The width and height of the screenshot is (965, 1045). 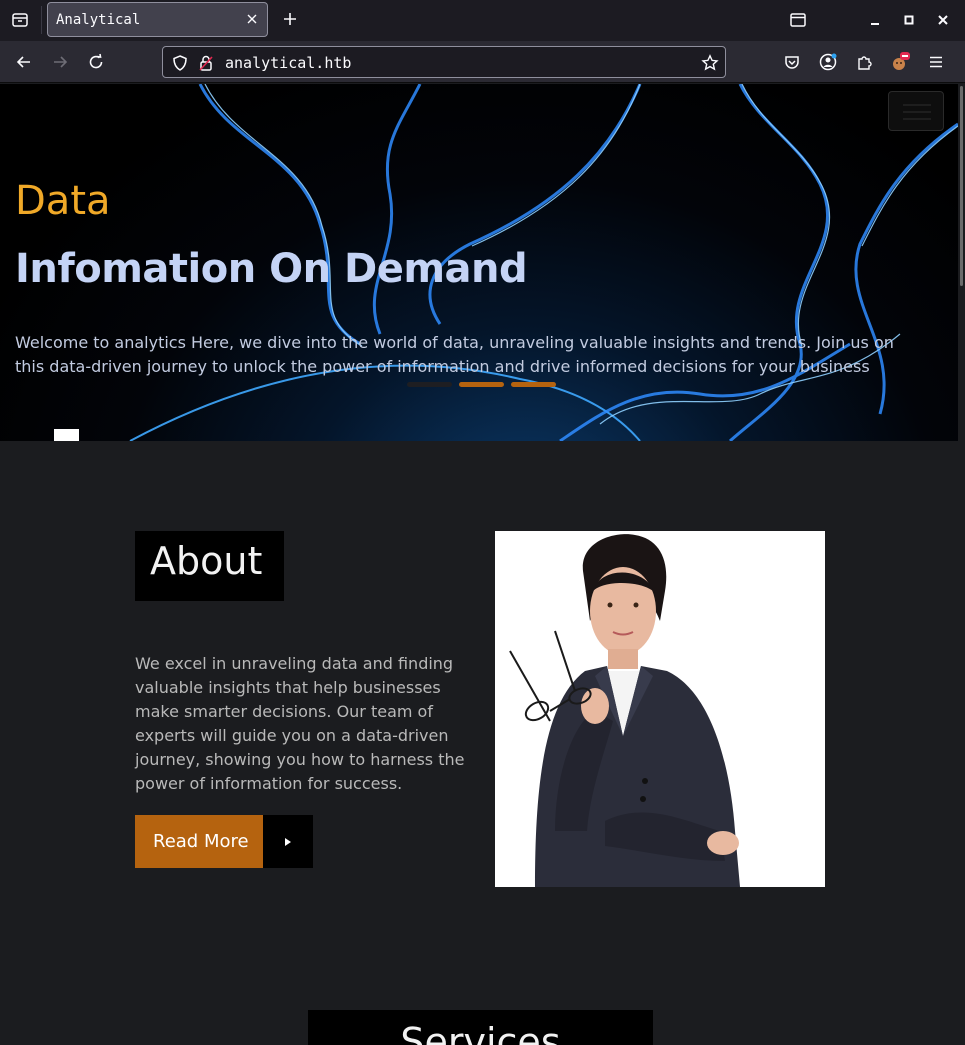 What do you see at coordinates (180, 63) in the screenshot?
I see `tracking-shield-icon` at bounding box center [180, 63].